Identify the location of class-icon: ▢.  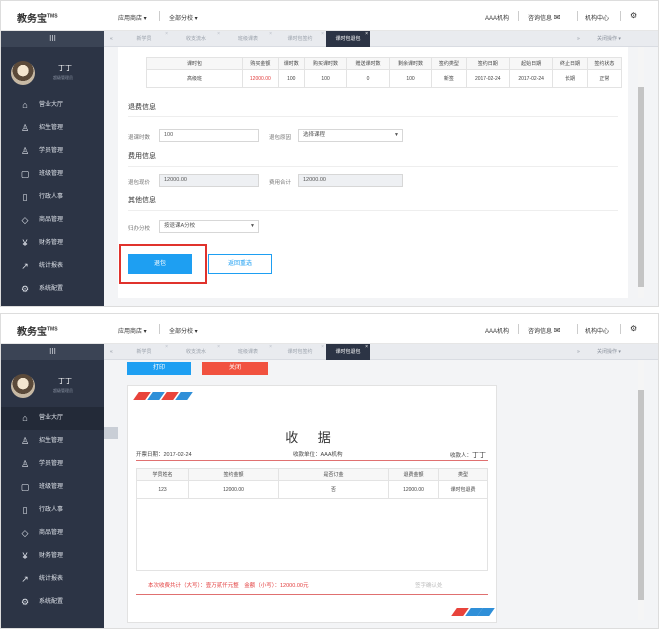
(25, 174).